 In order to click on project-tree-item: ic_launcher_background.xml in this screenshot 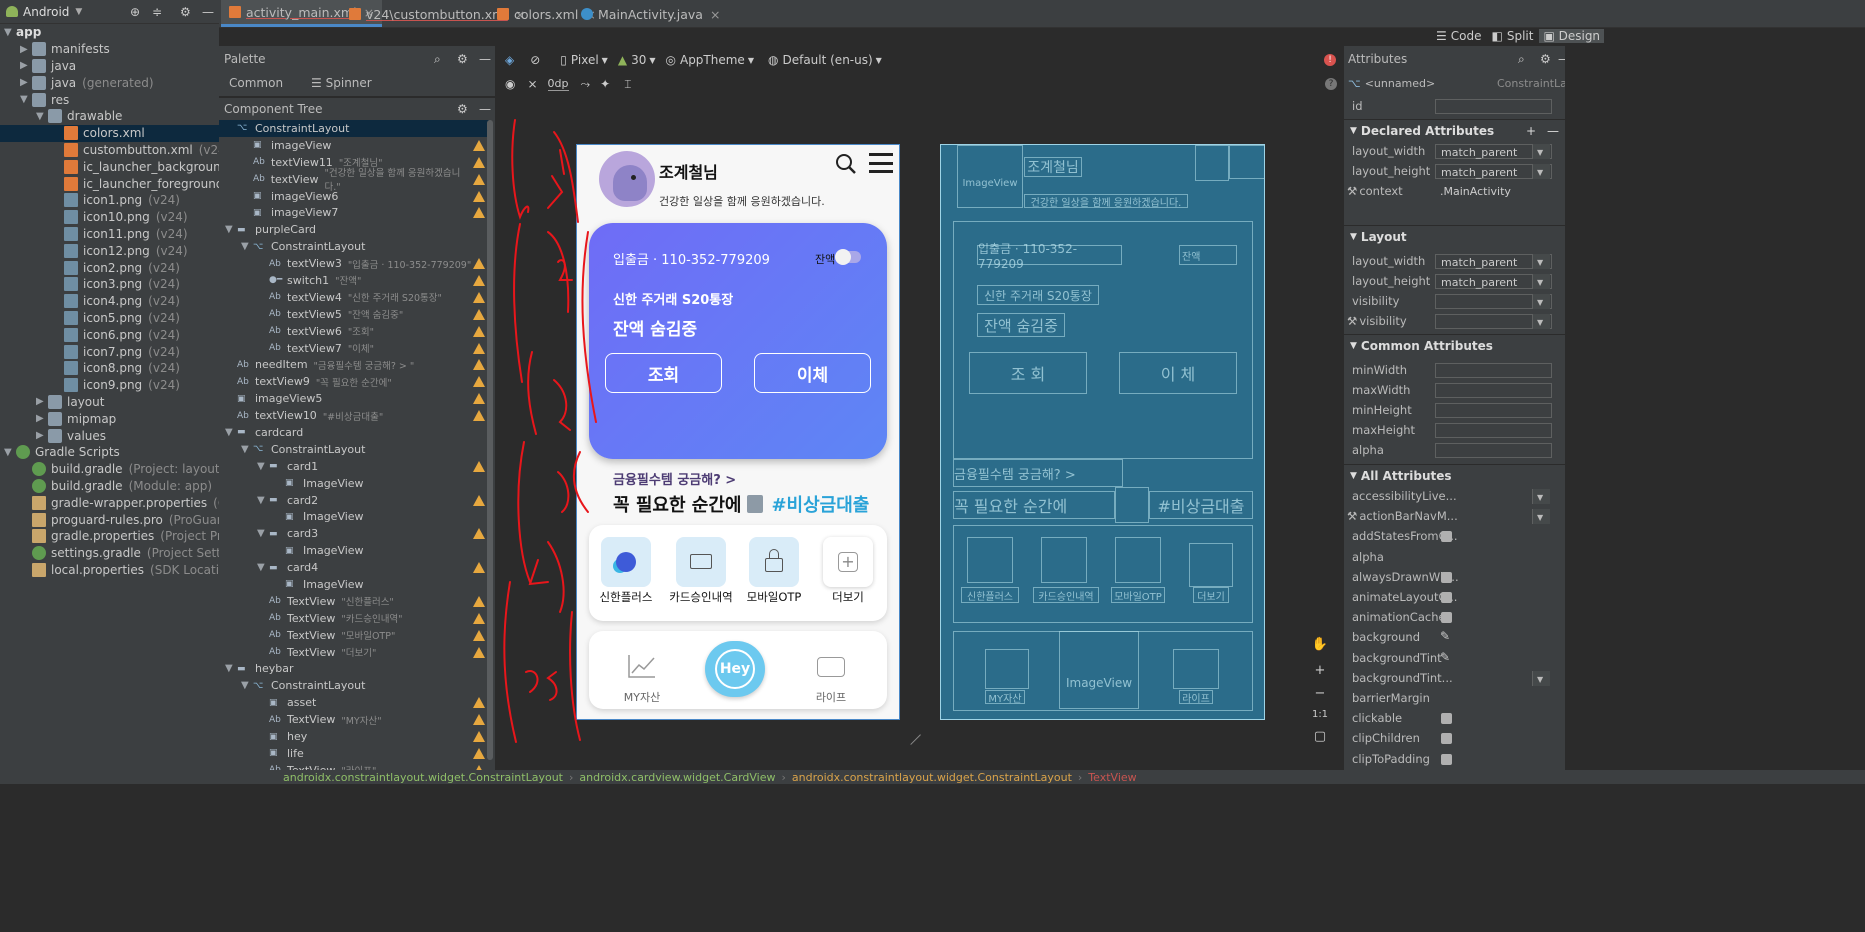, I will do `click(109, 166)`.